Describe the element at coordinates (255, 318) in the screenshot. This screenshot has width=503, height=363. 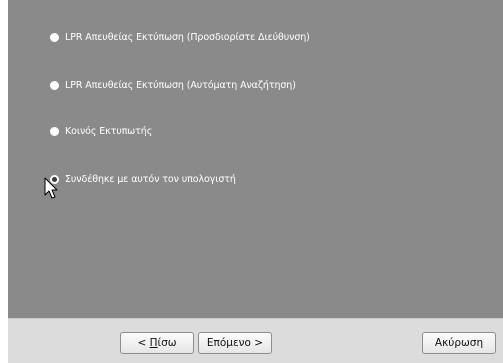
I see `footer-divider` at that location.